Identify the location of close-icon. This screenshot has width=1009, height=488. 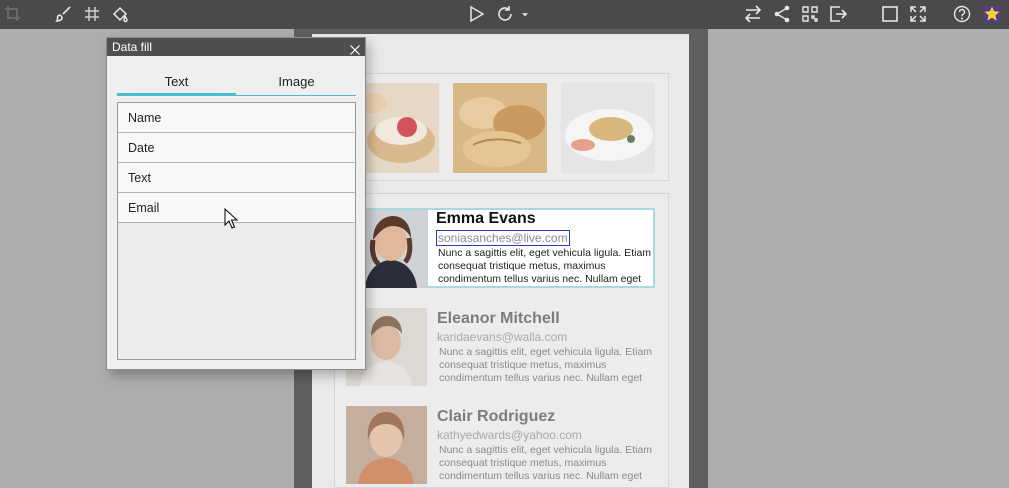
(355, 48).